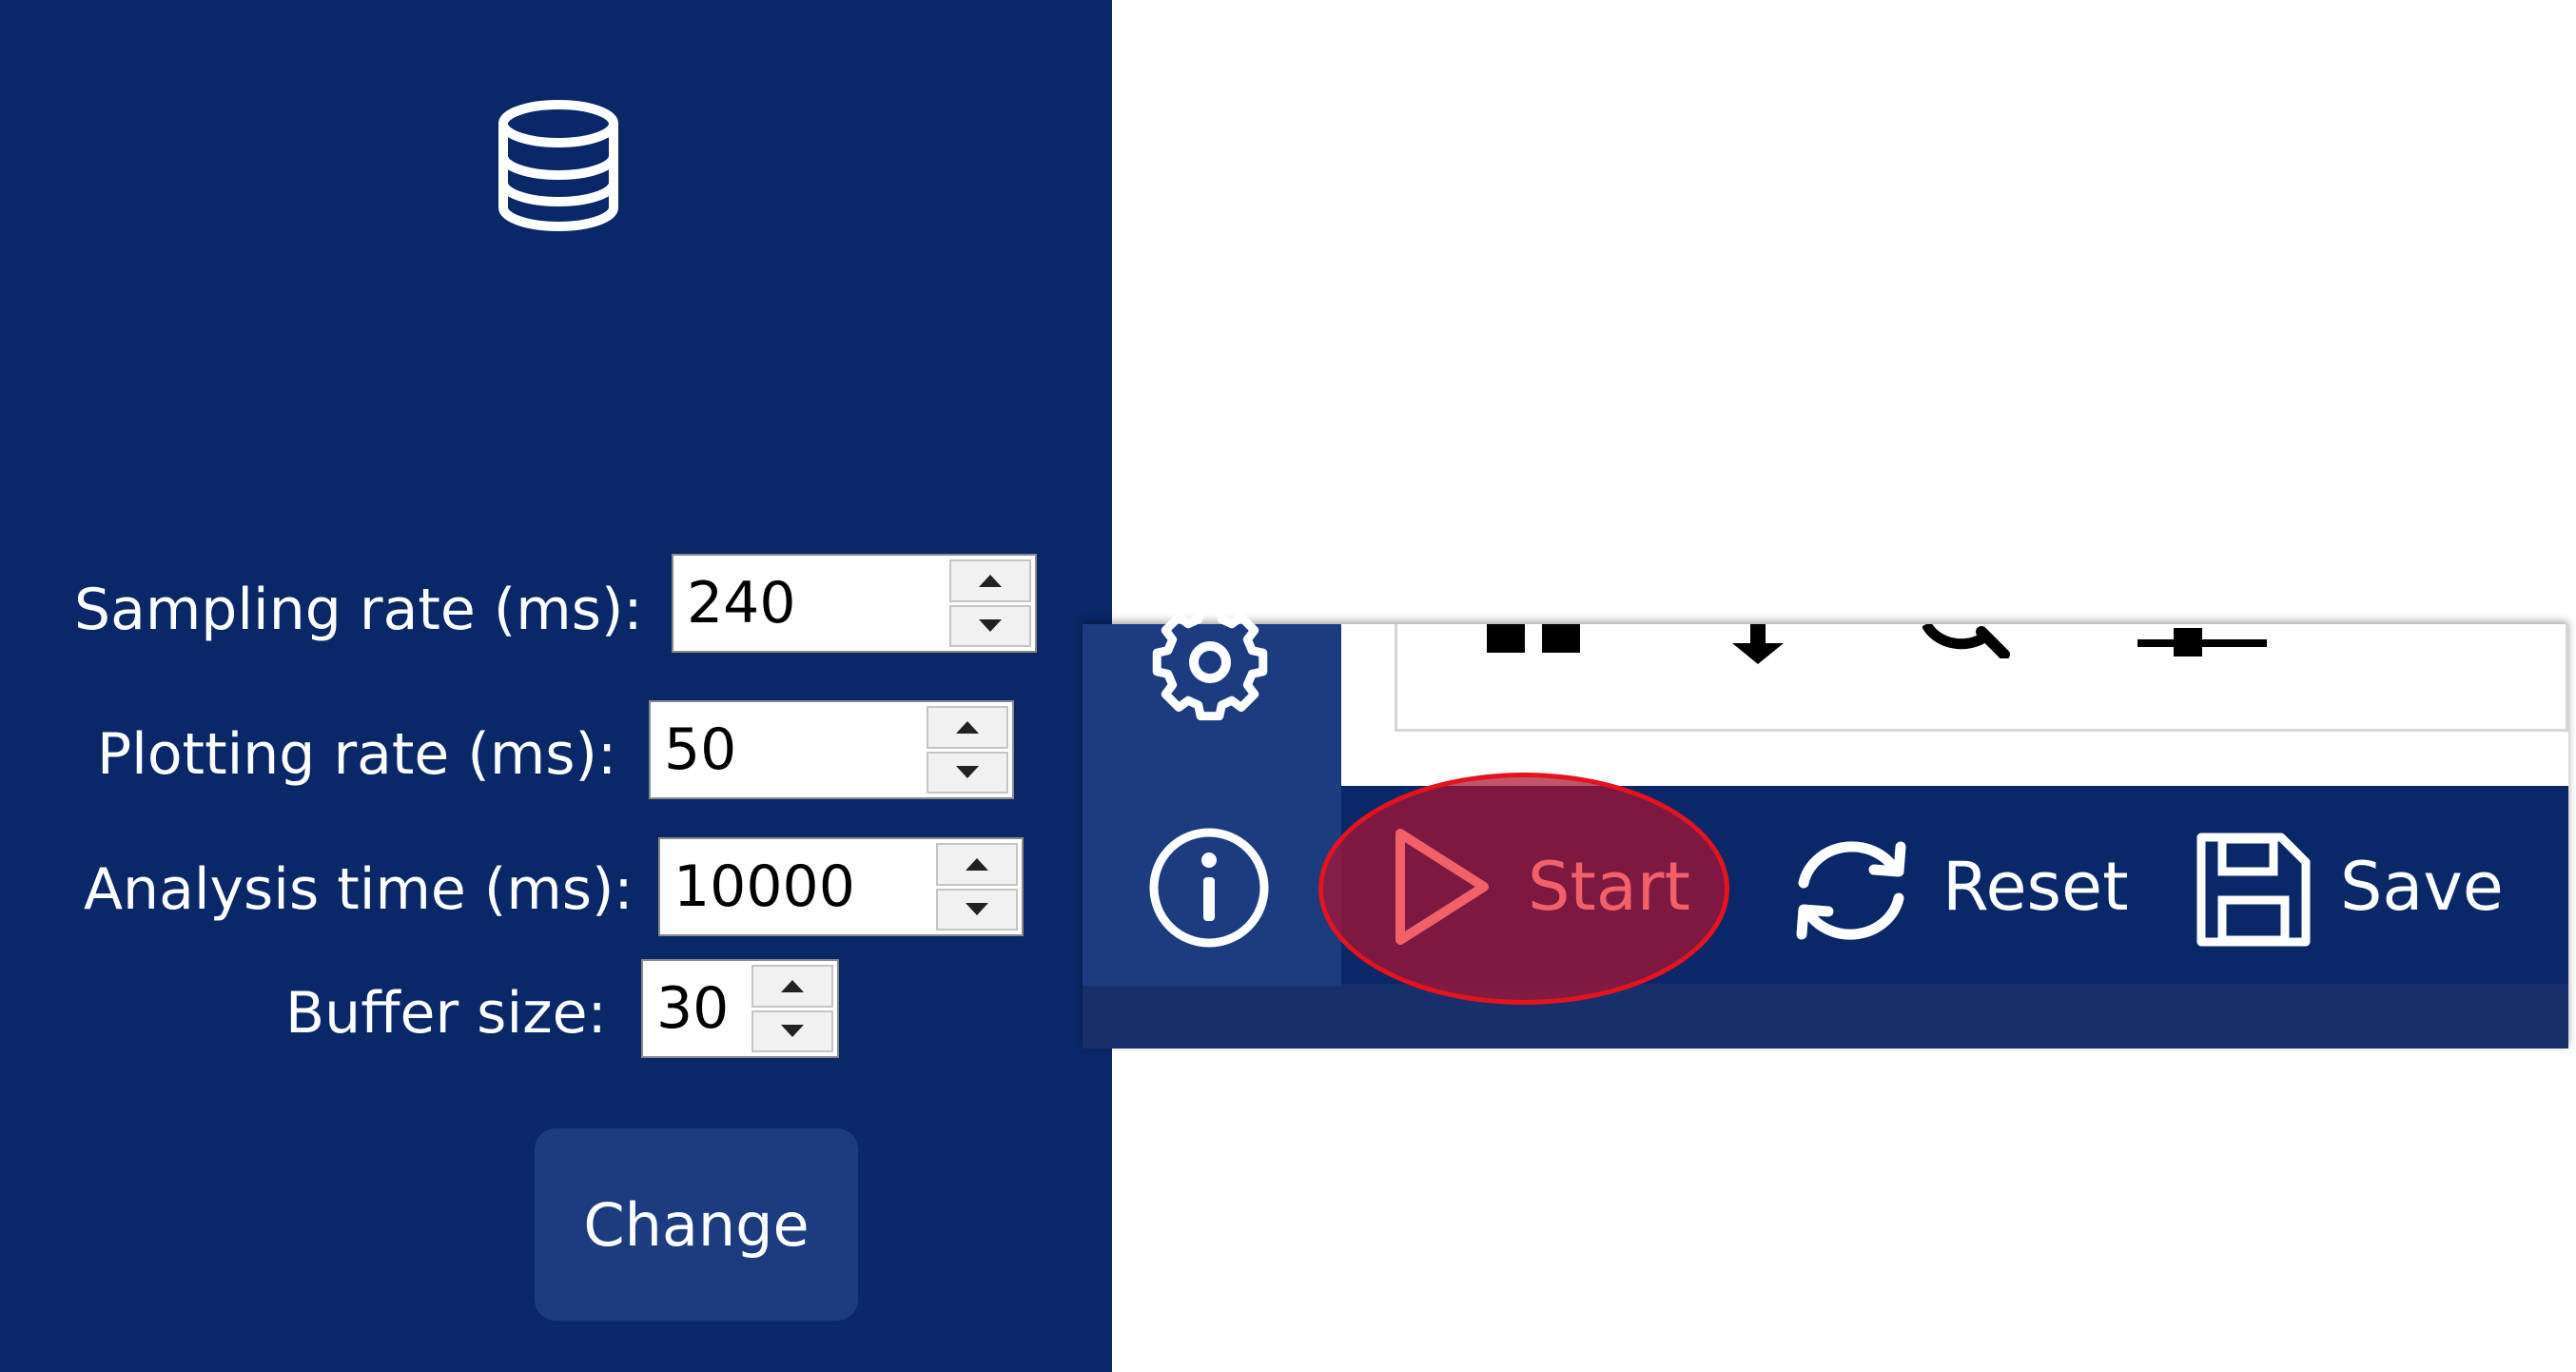 This screenshot has height=1372, width=2576. Describe the element at coordinates (2203, 643) in the screenshot. I see `adjust-icon` at that location.